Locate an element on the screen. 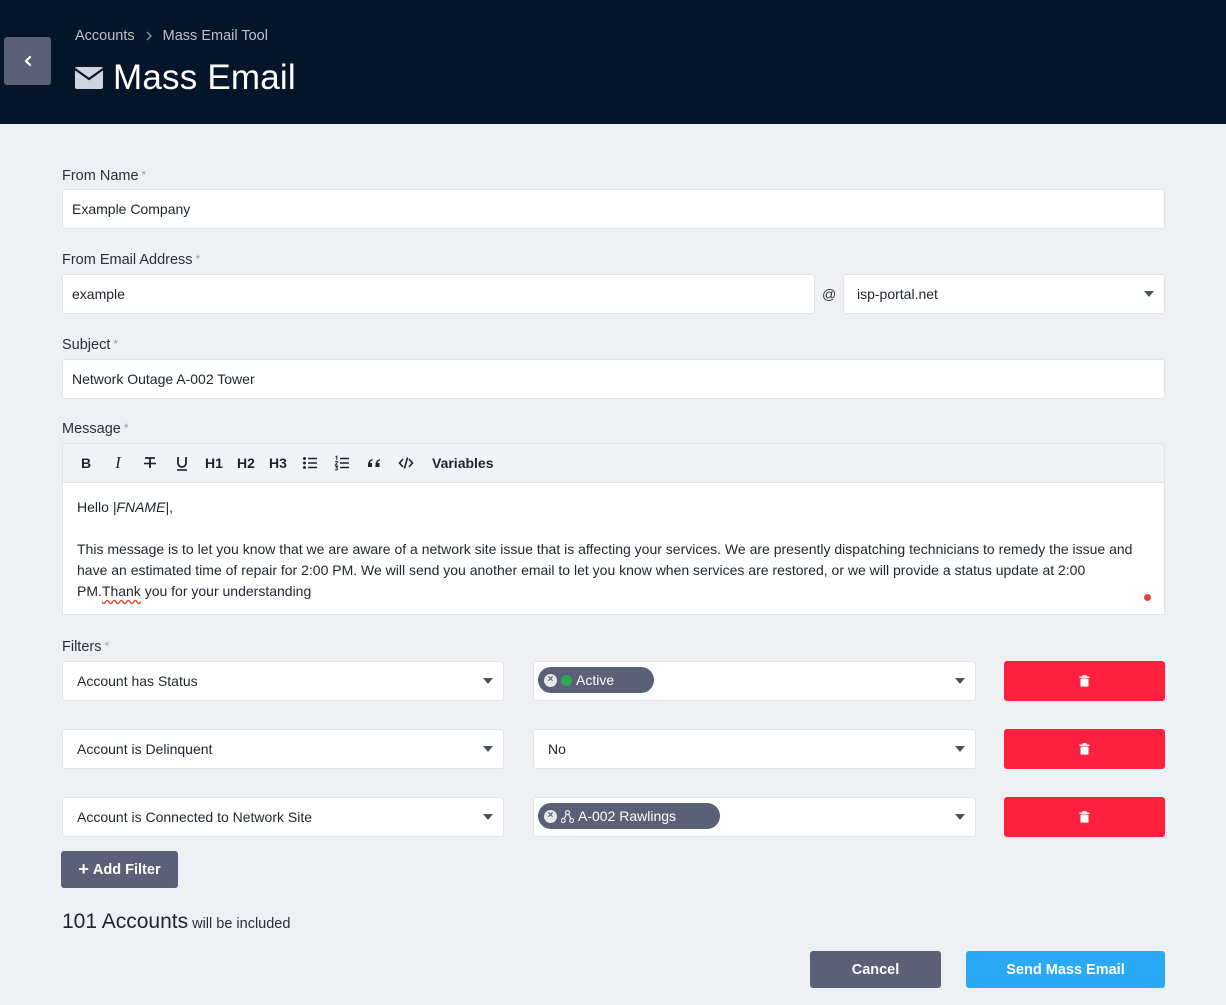  status-dot-icon is located at coordinates (566, 680).